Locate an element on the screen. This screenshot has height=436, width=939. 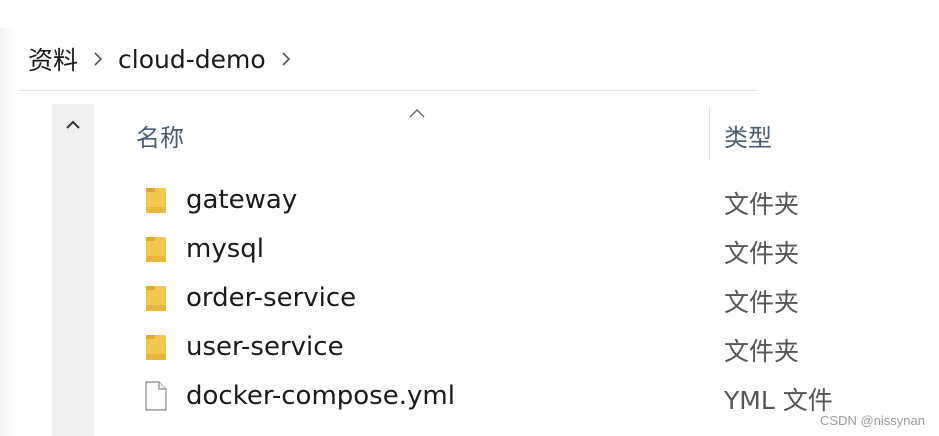
list-item-order-service: order-service 文件夹 is located at coordinates (516, 298).